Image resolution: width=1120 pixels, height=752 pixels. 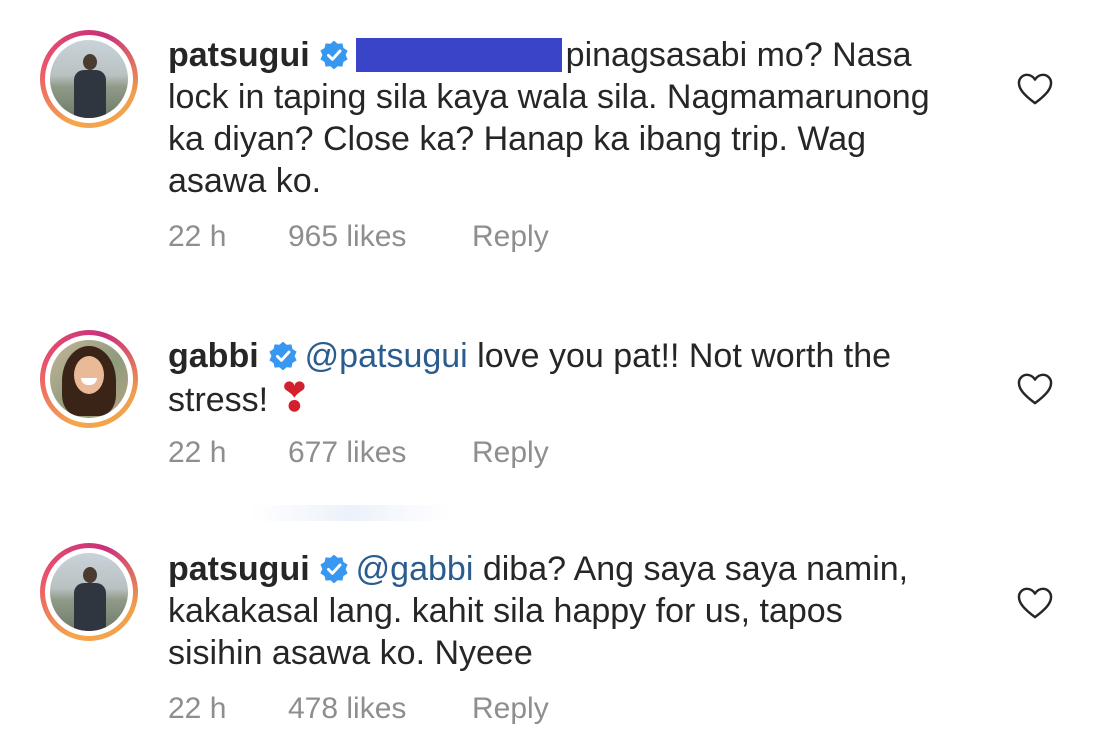 I want to click on comment-meta: 22 h 965 likes Reply, so click(x=358, y=237).